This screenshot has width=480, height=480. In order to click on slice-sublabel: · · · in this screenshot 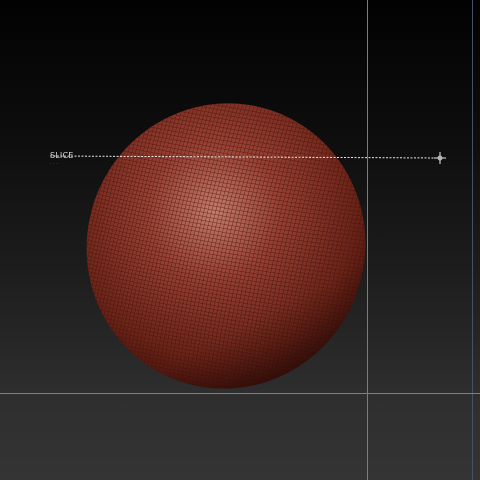, I will do `click(54, 164)`.